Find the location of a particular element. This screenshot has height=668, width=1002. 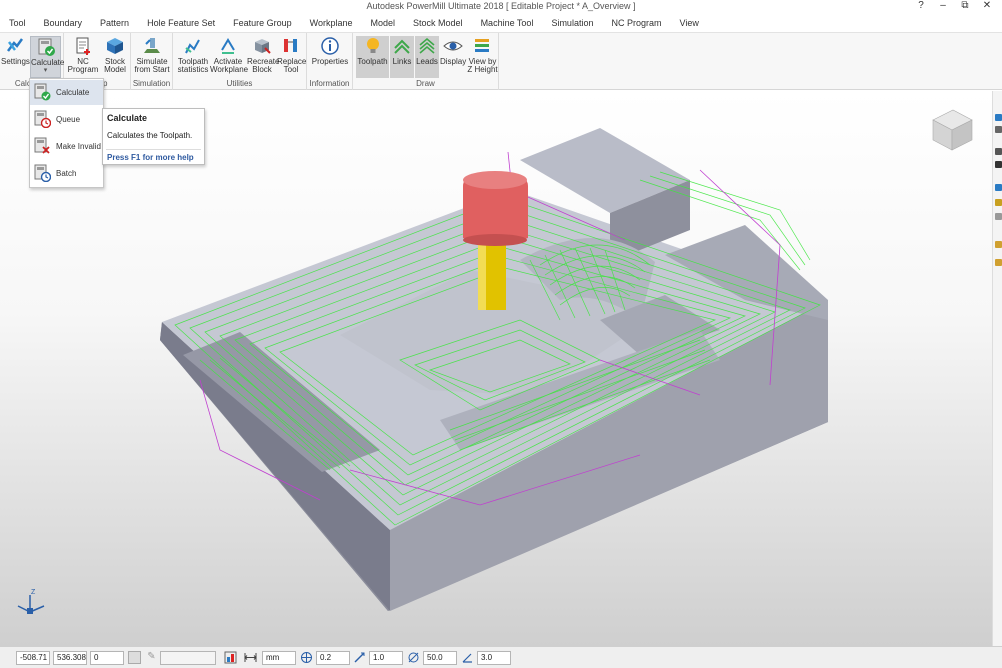

tolerance-icon is located at coordinates (306, 657).